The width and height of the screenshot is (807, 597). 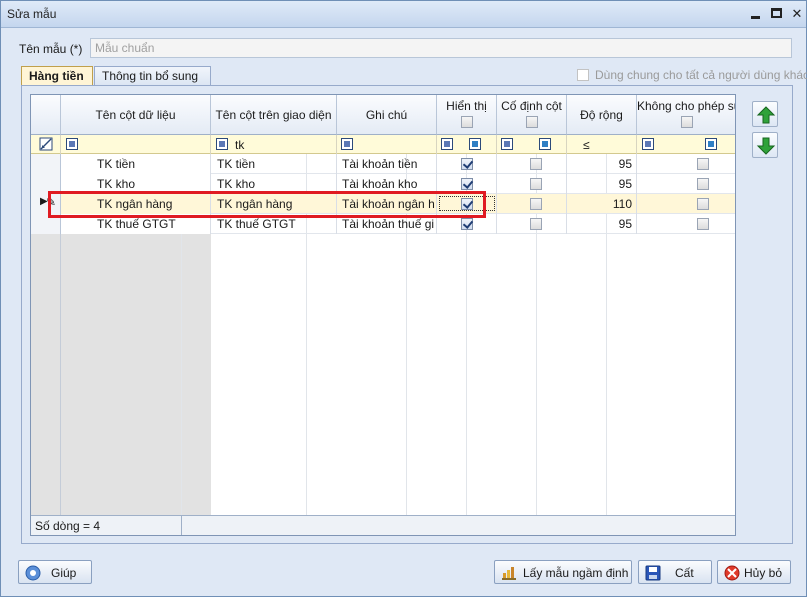 I want to click on chart-icon, so click(x=509, y=573).